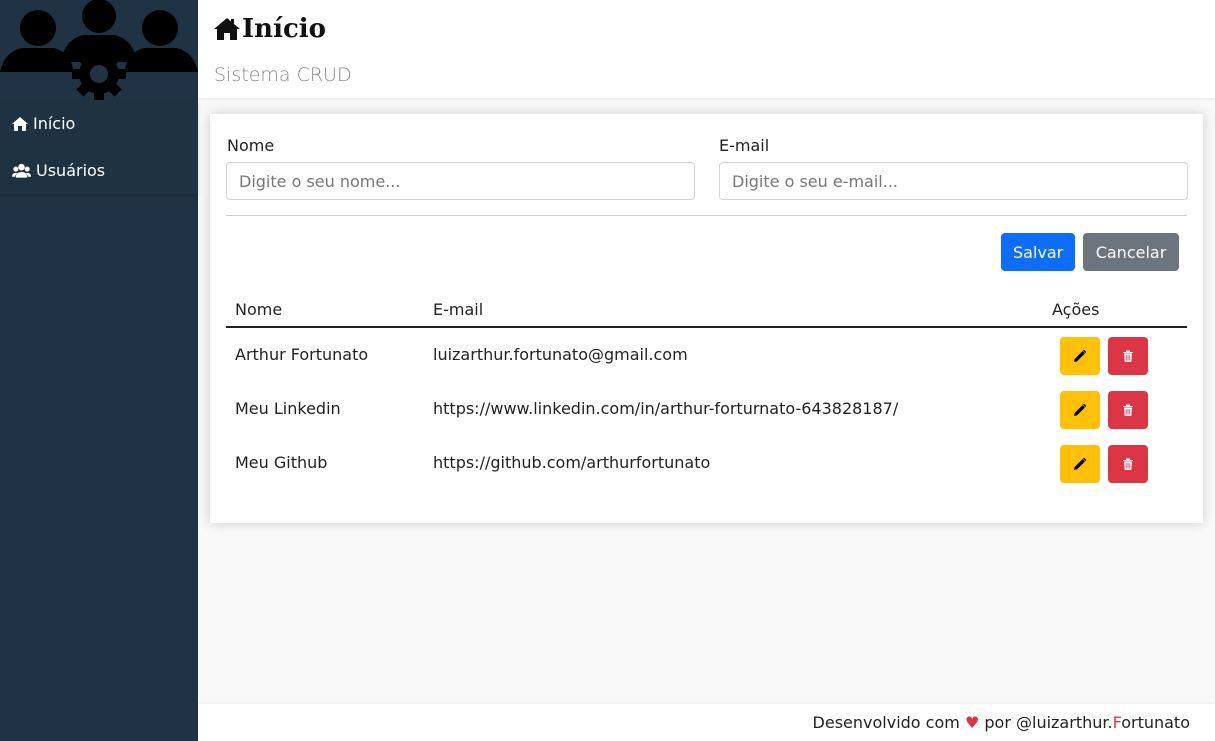 The image size is (1215, 741). I want to click on row-name: Meu Github, so click(281, 462).